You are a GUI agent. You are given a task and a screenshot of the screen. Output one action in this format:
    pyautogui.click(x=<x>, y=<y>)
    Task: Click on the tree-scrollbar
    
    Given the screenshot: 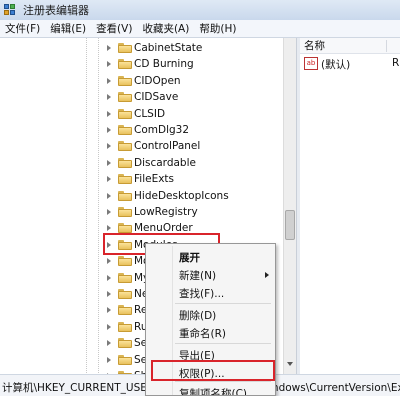 What is the action you would take?
    pyautogui.click(x=289, y=206)
    